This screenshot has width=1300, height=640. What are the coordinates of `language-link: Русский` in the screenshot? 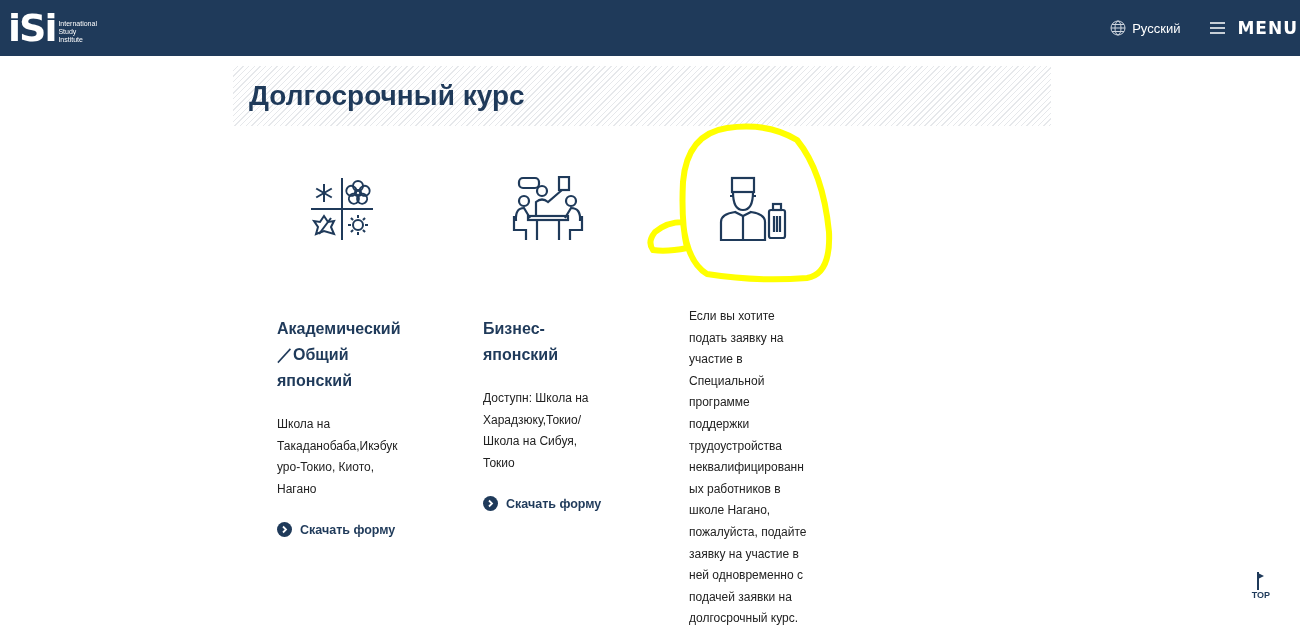 It's located at (1145, 28).